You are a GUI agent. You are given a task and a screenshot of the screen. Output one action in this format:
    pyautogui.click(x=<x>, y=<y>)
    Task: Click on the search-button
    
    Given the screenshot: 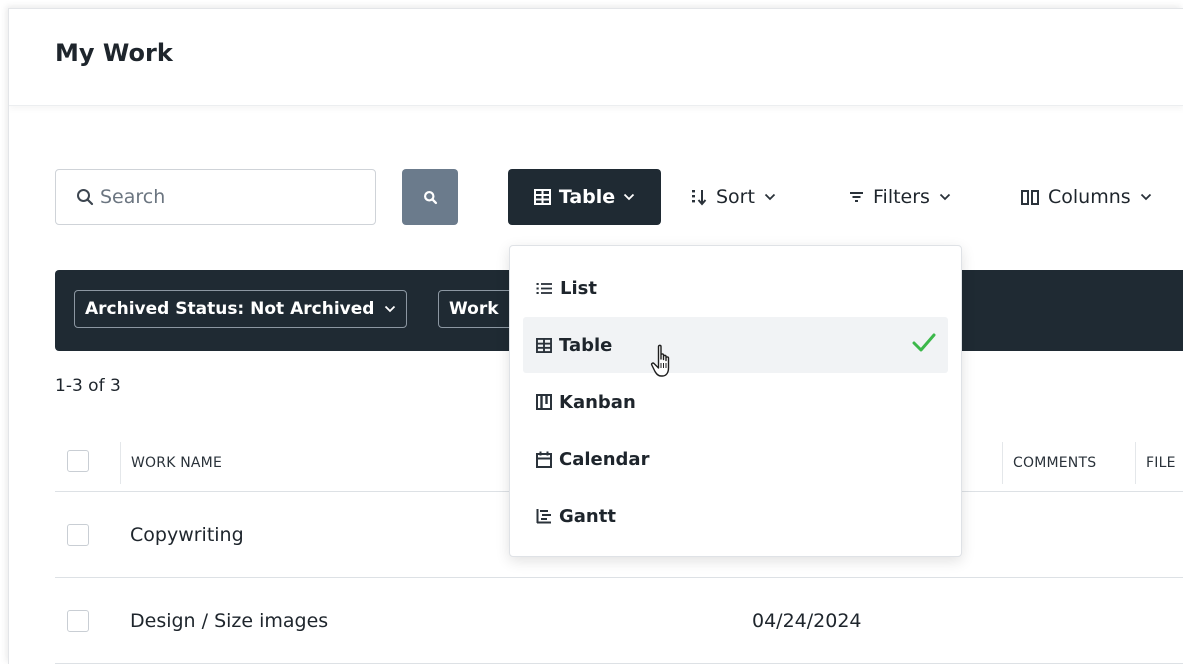 What is the action you would take?
    pyautogui.click(x=430, y=197)
    